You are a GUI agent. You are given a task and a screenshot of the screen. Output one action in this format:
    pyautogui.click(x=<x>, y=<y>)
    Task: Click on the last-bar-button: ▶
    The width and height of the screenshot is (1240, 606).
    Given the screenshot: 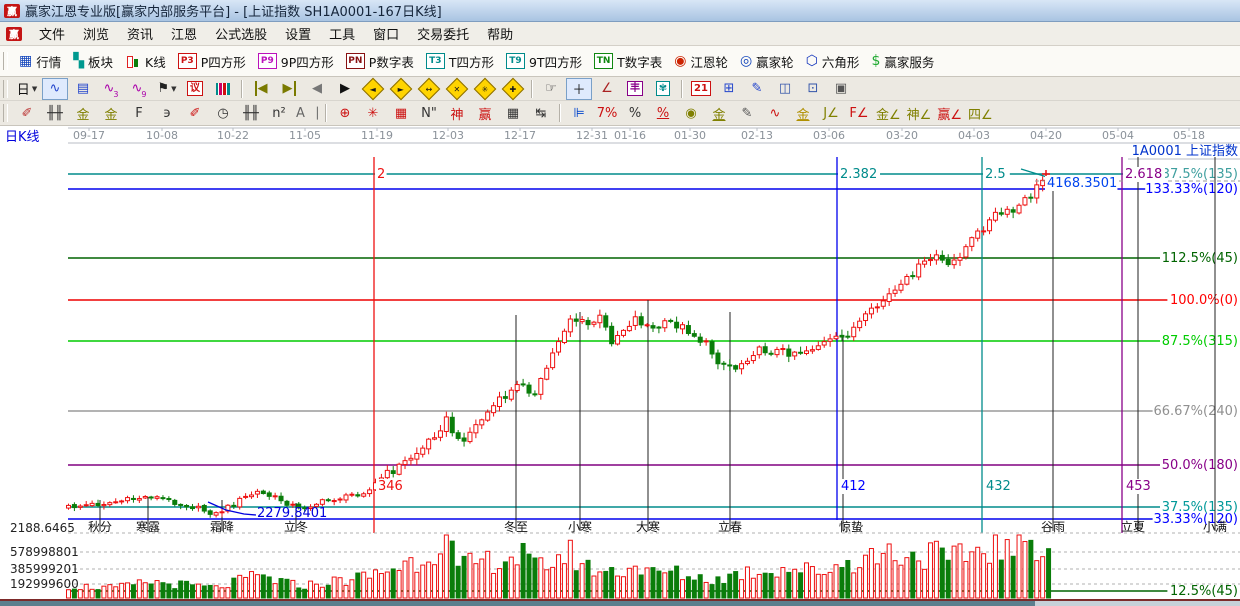 What is the action you would take?
    pyautogui.click(x=289, y=89)
    